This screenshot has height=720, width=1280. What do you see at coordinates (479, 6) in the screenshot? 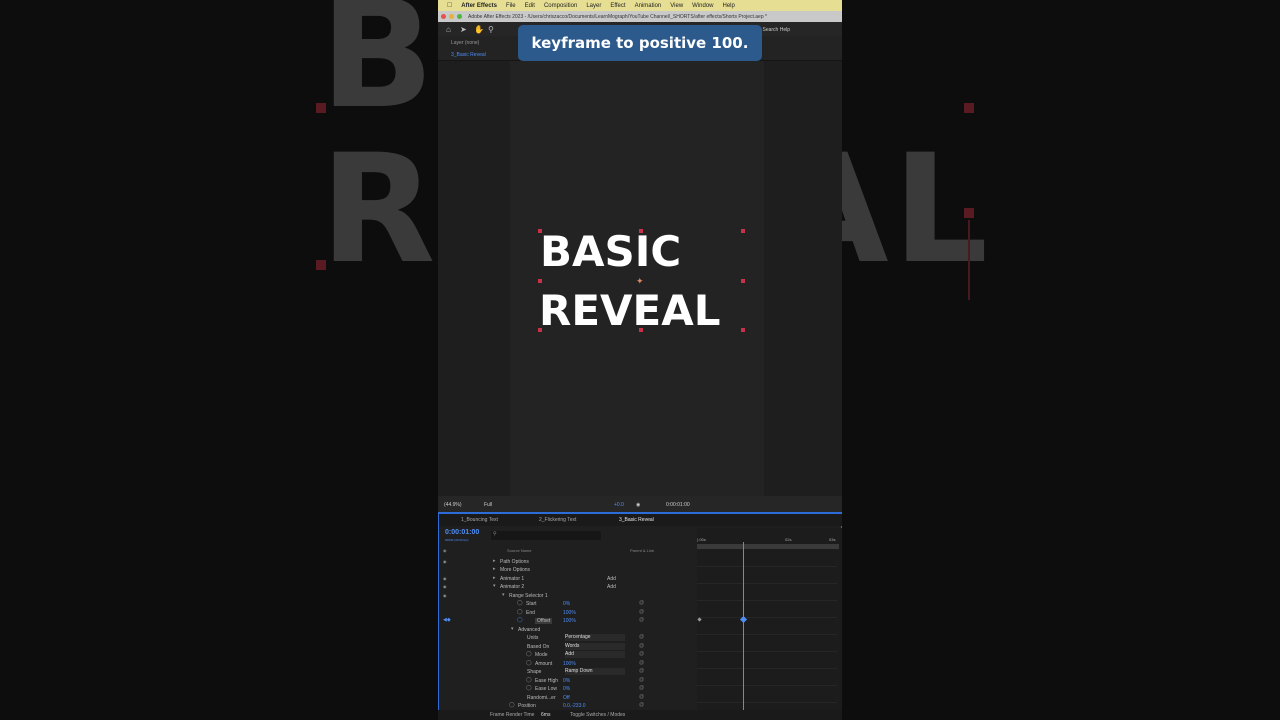
I see `menu-app-name: After Effects` at bounding box center [479, 6].